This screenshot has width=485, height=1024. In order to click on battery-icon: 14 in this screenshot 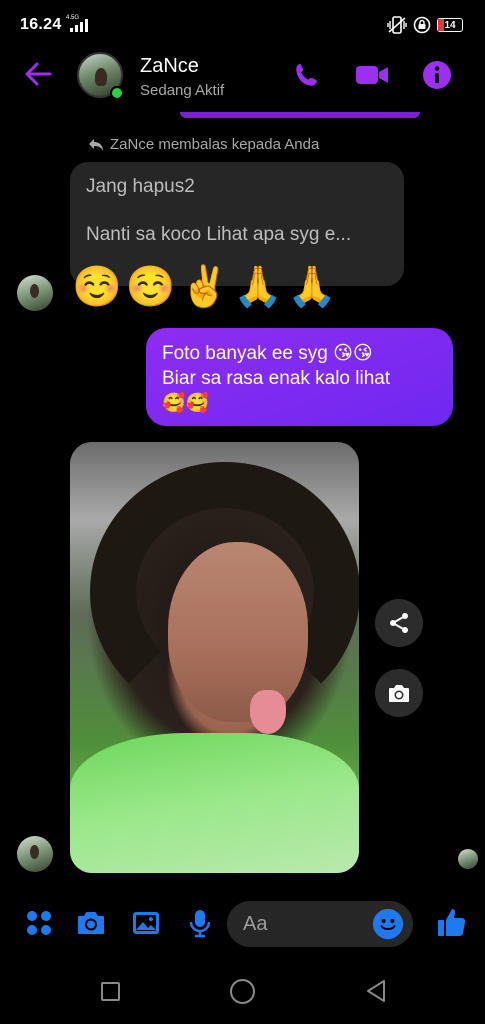, I will do `click(450, 25)`.